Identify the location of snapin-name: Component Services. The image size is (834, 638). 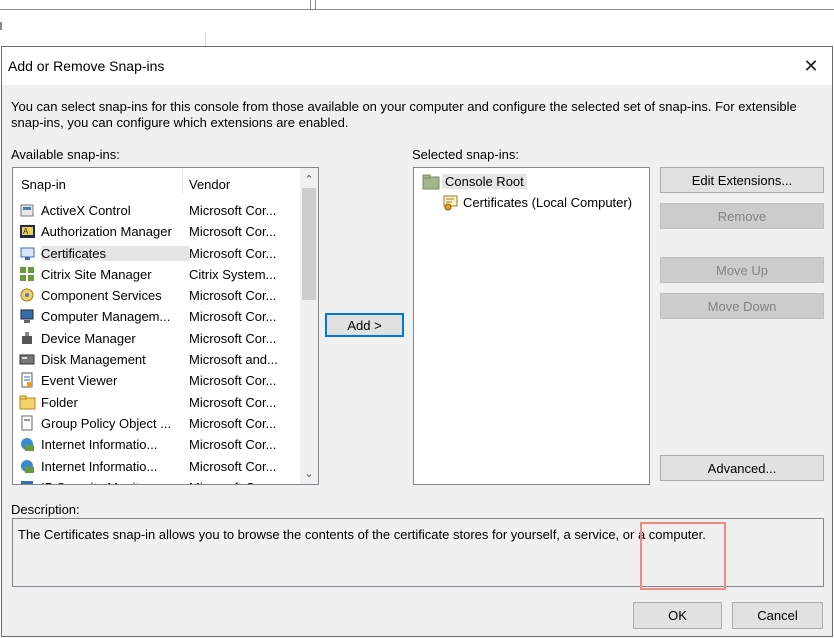
(101, 296).